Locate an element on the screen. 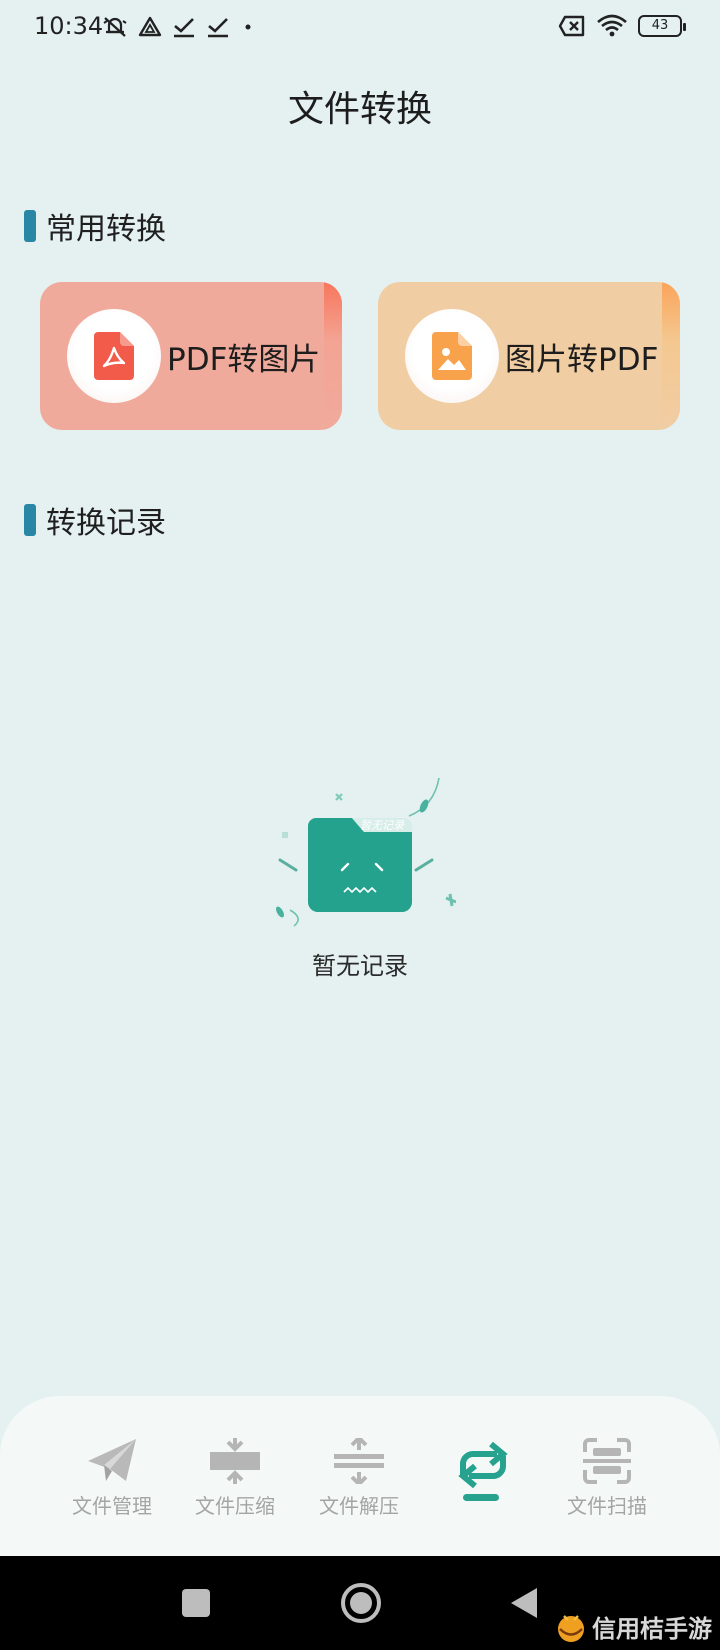  tab-file-compress: 文件压缩 is located at coordinates (235, 1477).